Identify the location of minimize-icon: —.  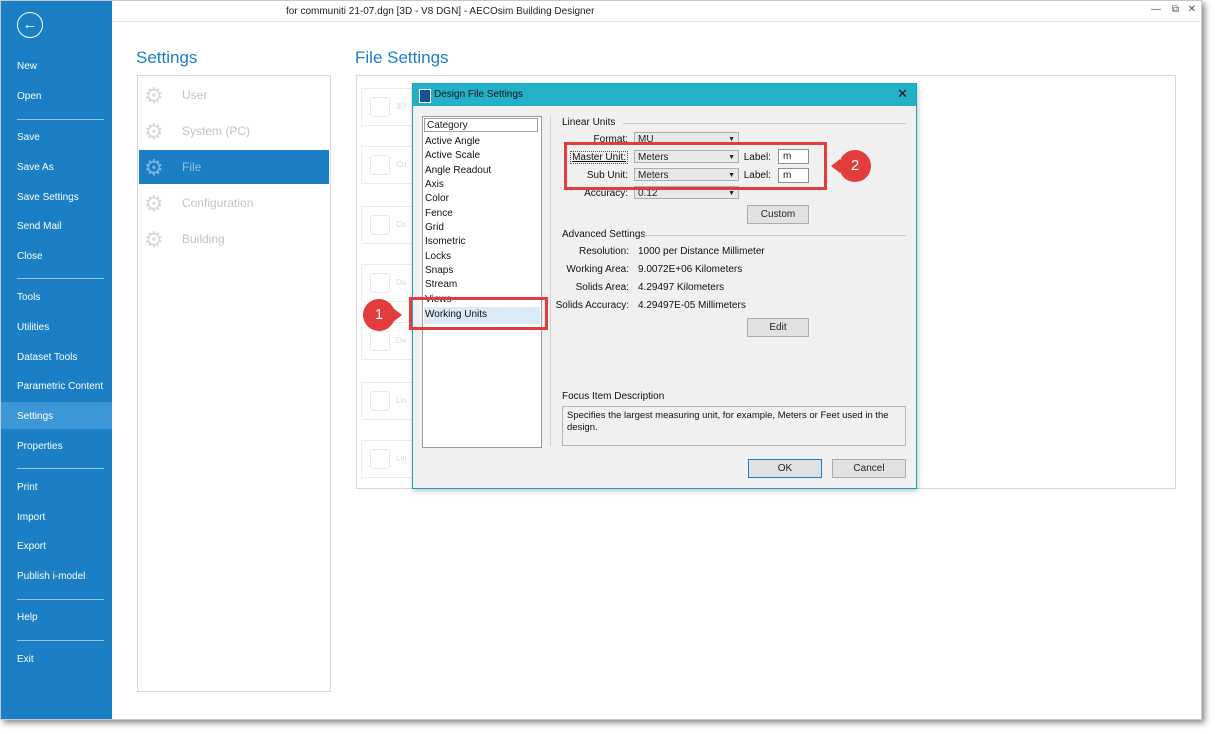
(1156, 9).